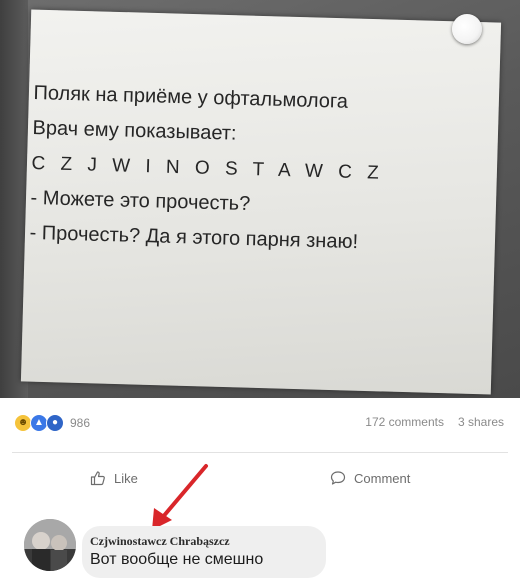 This screenshot has width=520, height=588. Describe the element at coordinates (481, 422) in the screenshot. I see `shares-count-link: 3 shares` at that location.